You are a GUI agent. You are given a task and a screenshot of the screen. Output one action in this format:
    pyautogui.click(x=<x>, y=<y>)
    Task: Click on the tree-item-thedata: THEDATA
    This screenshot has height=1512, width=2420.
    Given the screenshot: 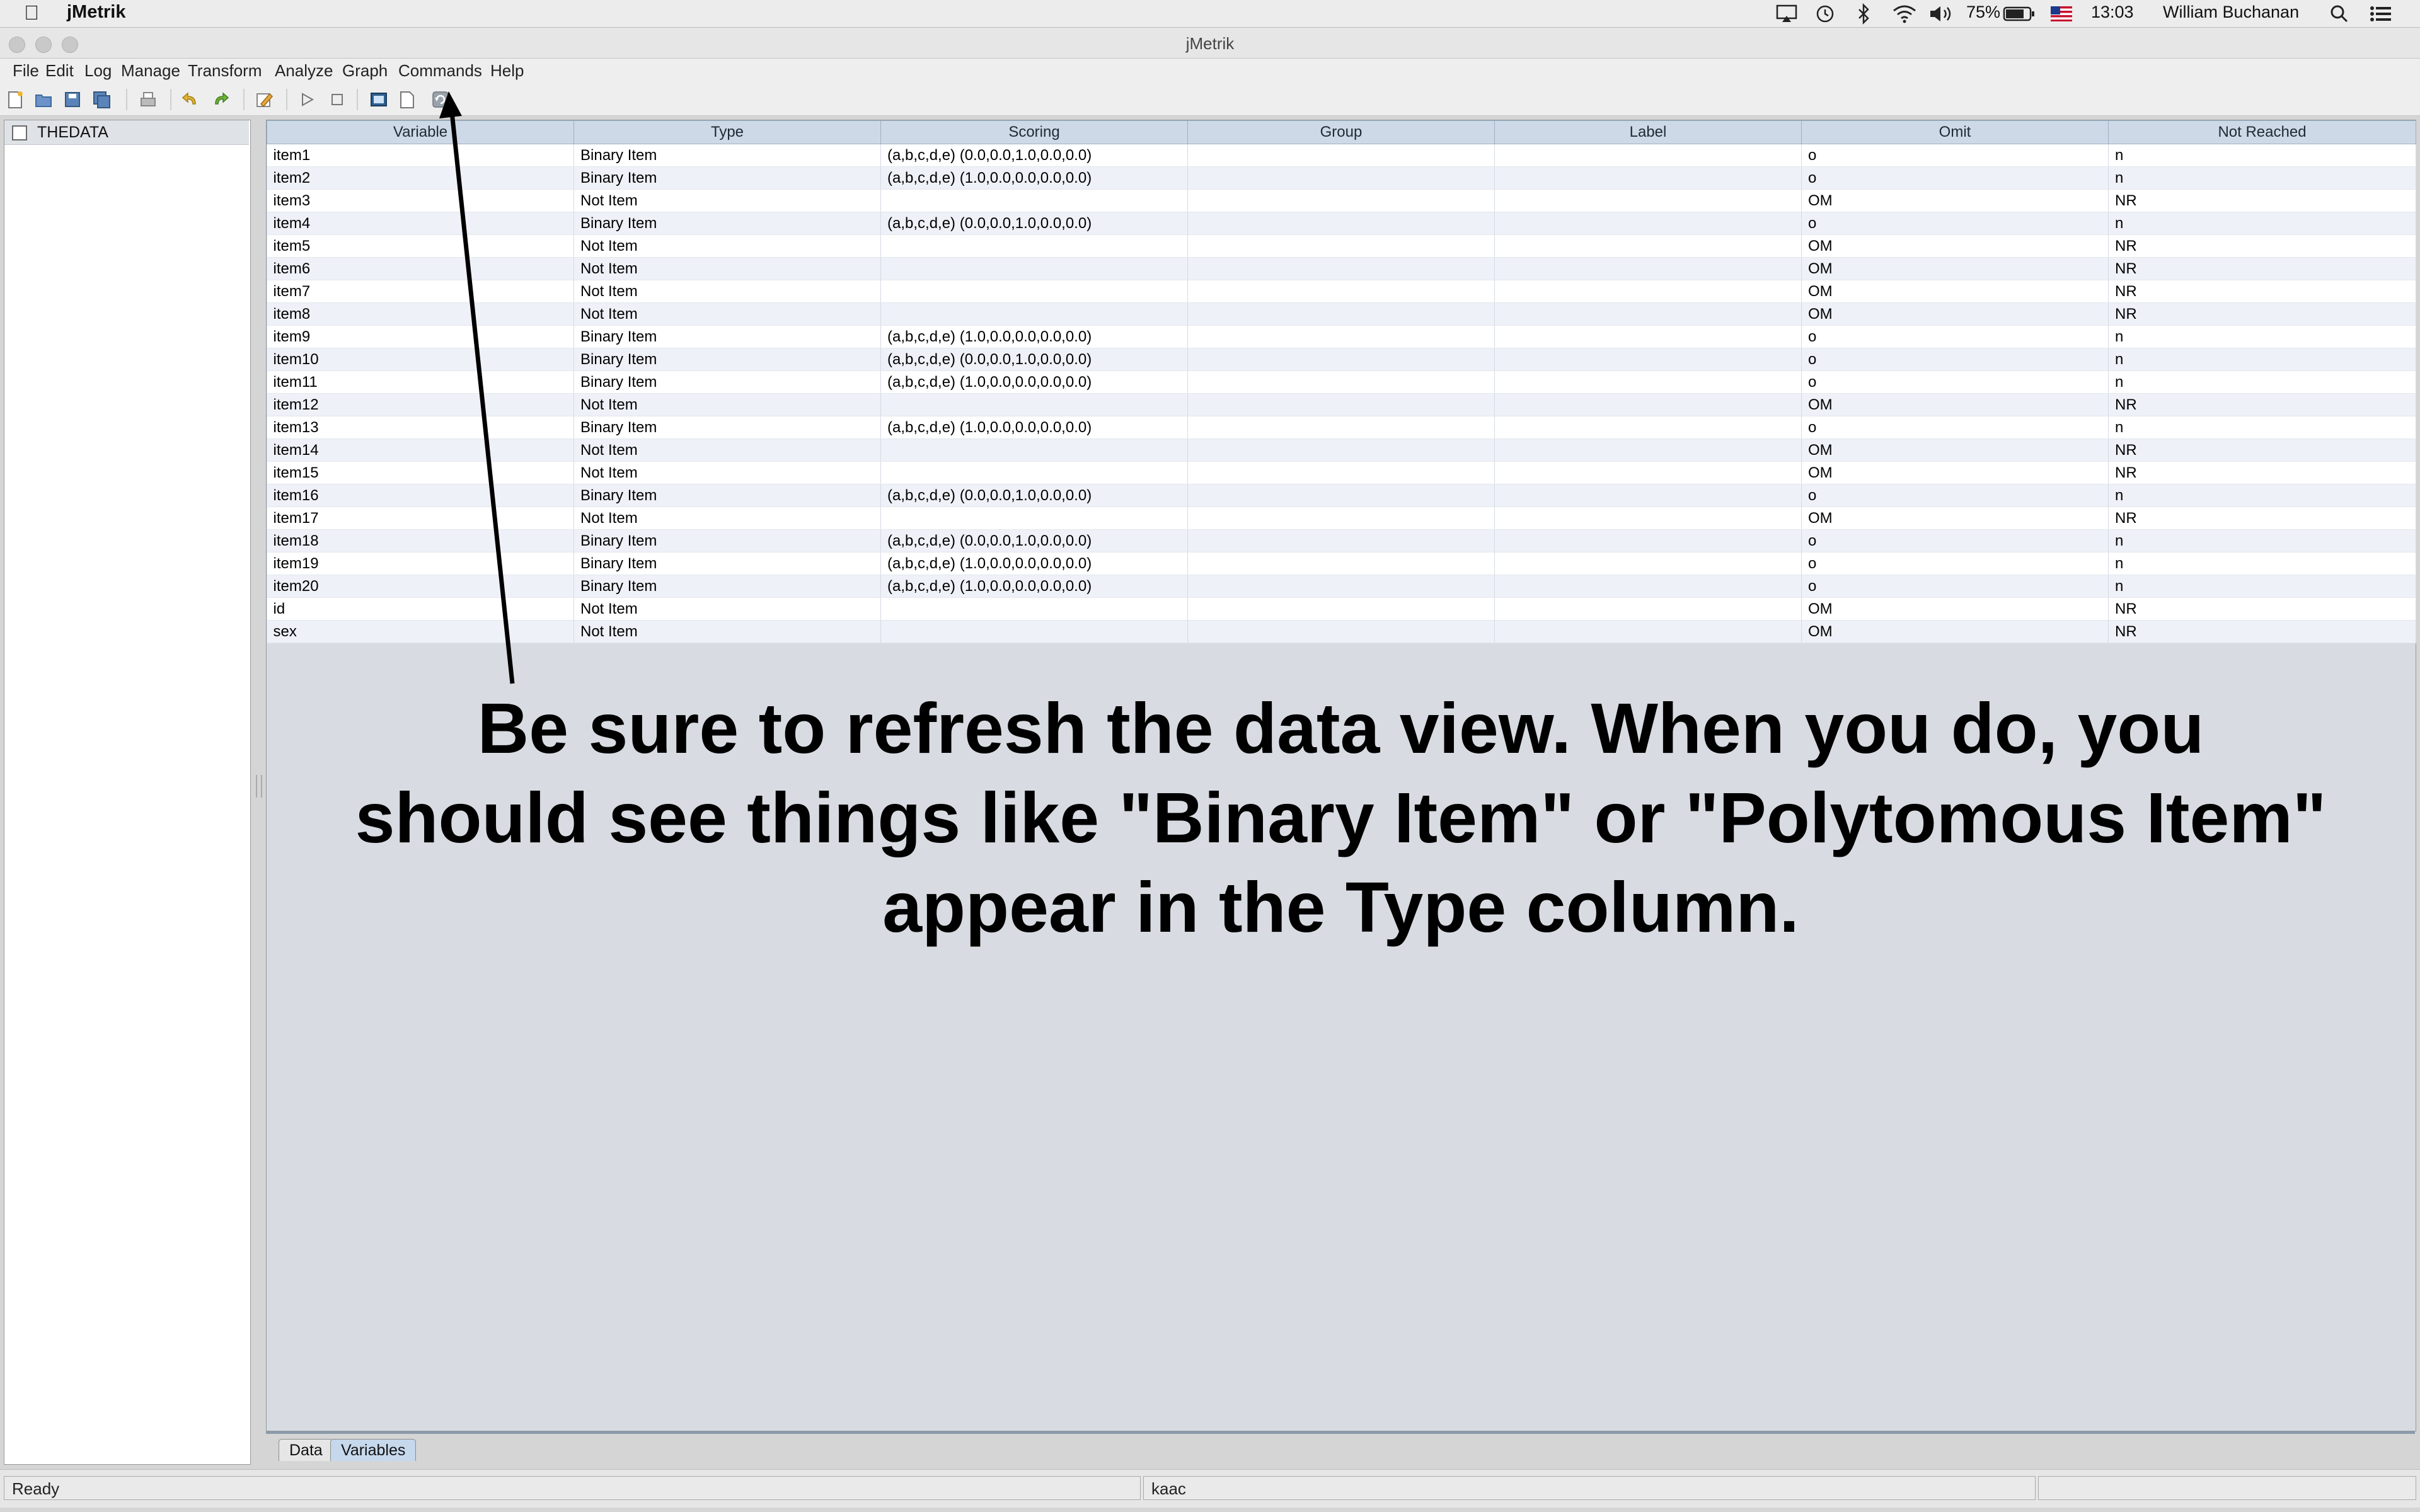 What is the action you would take?
    pyautogui.click(x=126, y=132)
    